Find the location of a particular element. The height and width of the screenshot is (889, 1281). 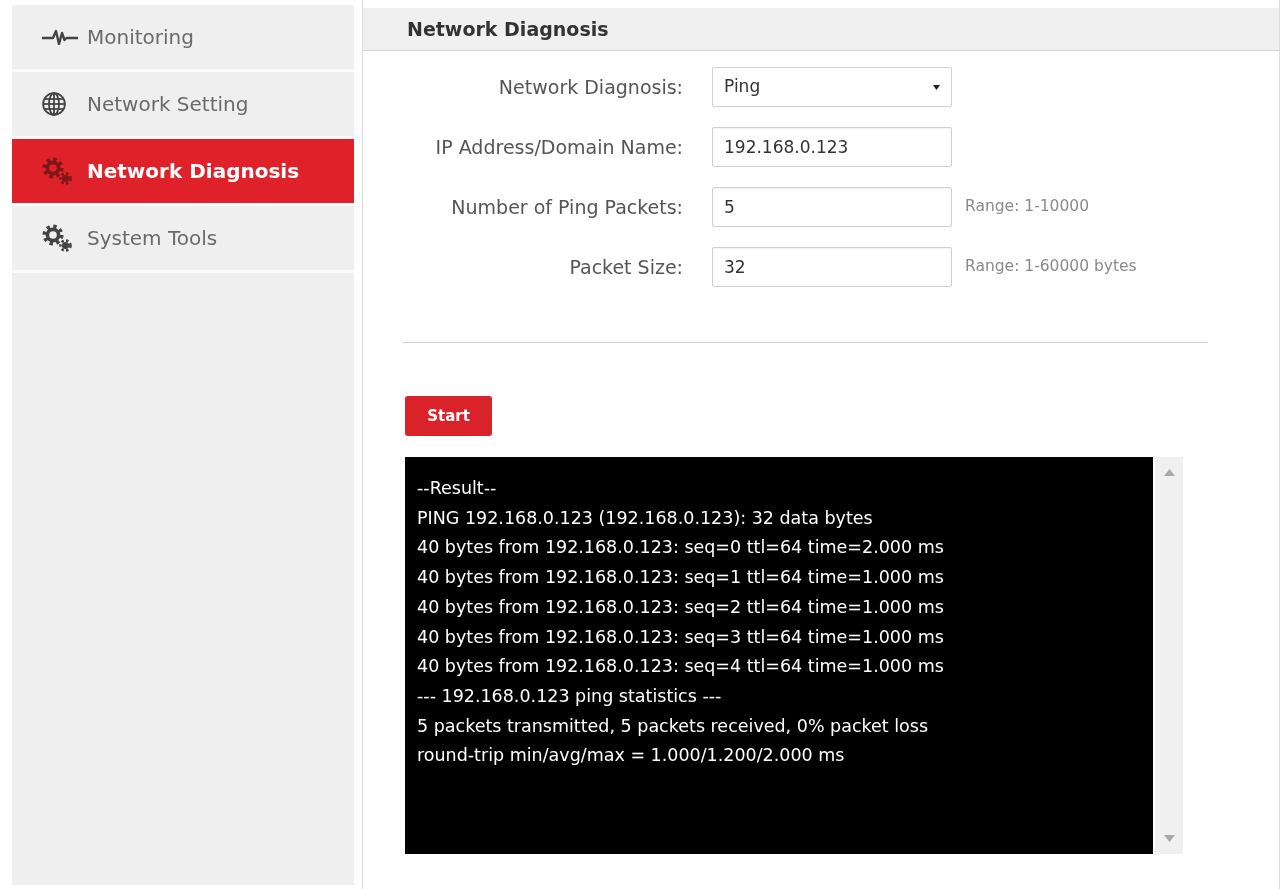

field-label: IP Address/Domain Name: is located at coordinates (558, 147).